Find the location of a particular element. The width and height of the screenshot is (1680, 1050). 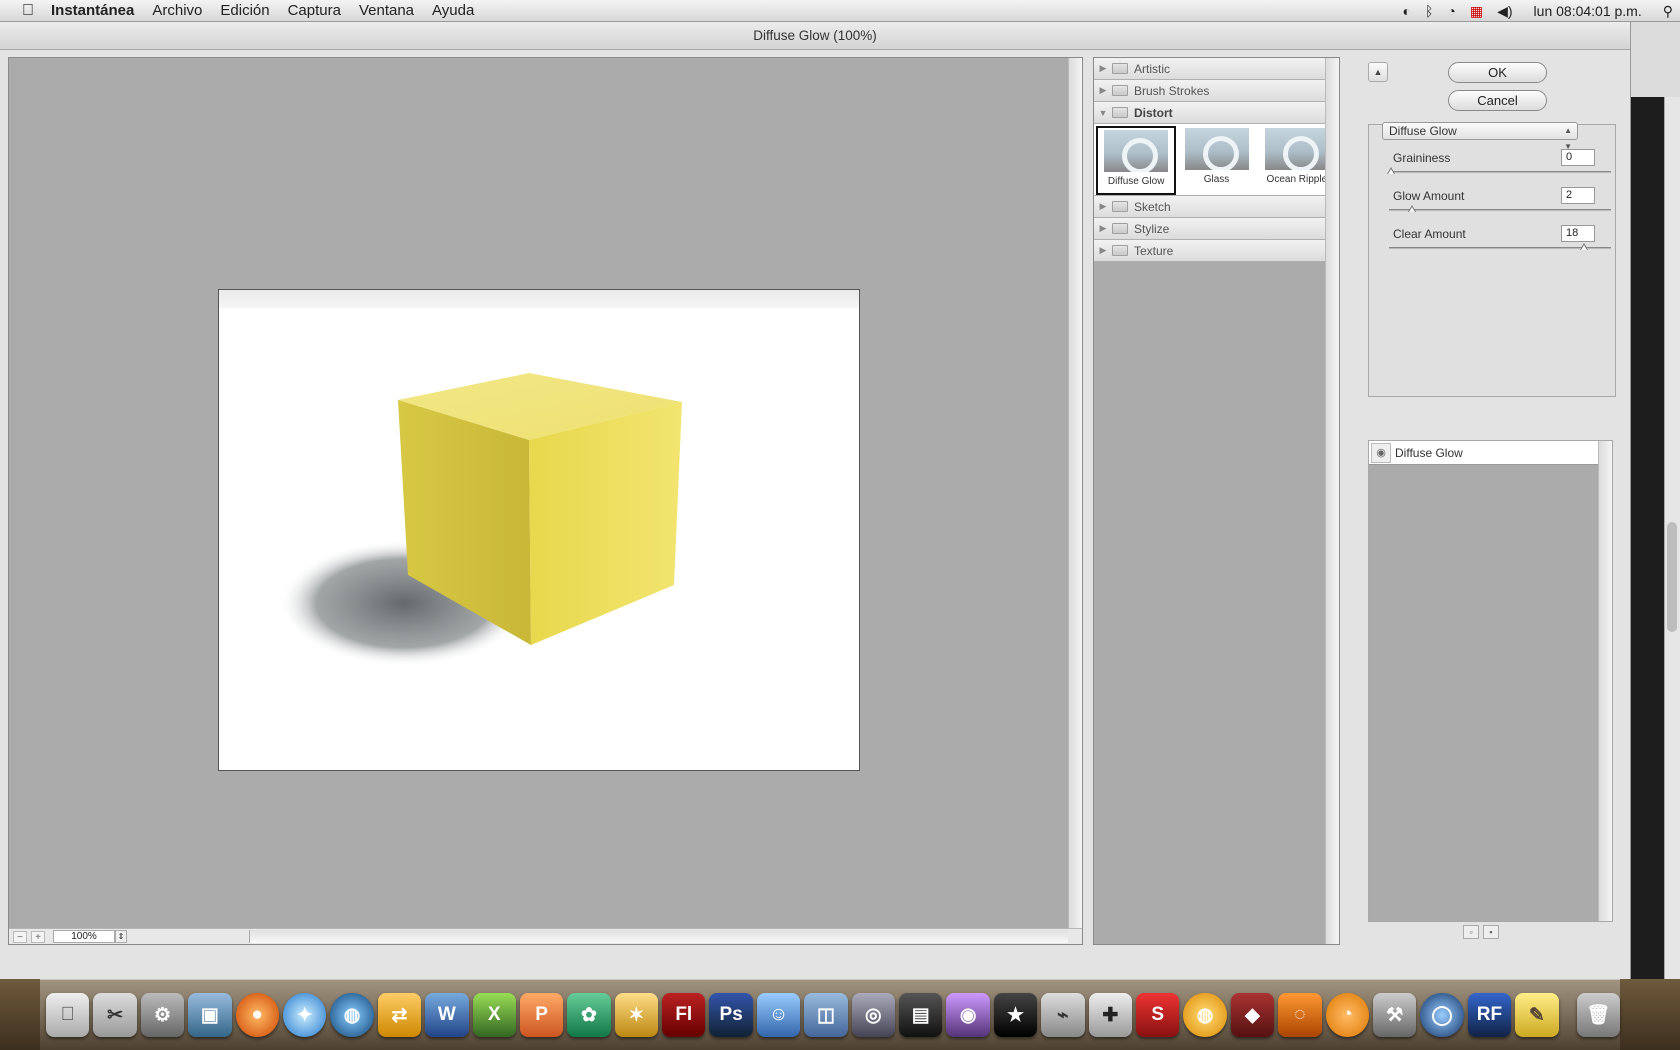

dashboard-icon: ▣ is located at coordinates (210, 1015).